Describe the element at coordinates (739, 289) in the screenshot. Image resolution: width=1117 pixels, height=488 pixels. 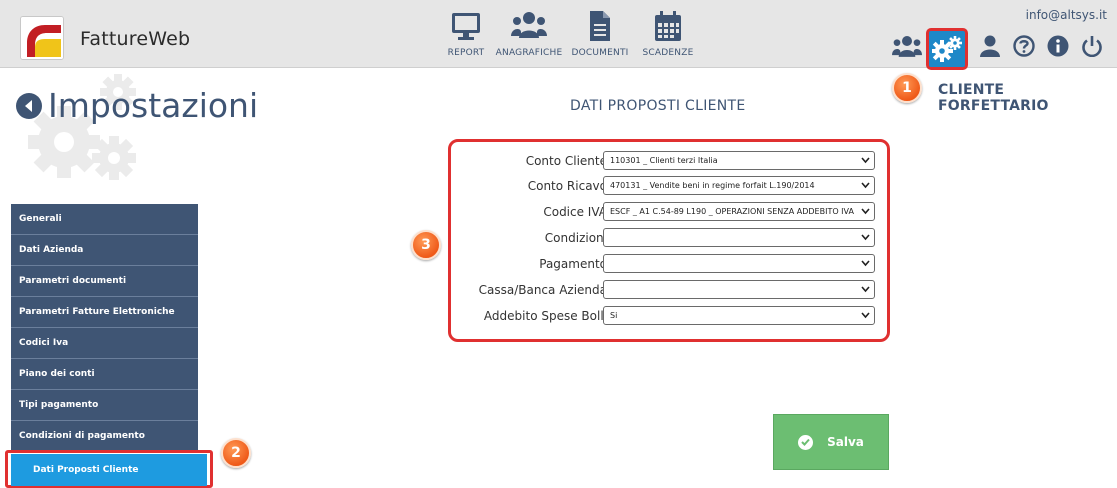
I see `cassa-banca-select` at that location.